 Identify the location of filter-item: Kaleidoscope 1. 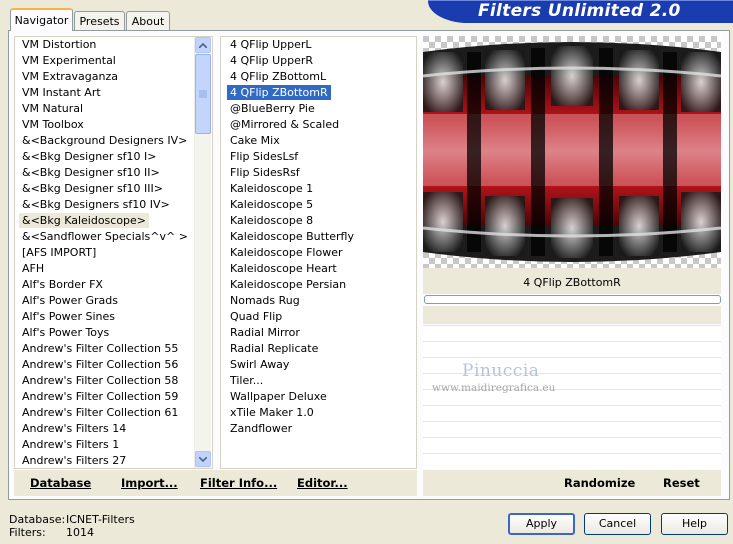
(319, 189).